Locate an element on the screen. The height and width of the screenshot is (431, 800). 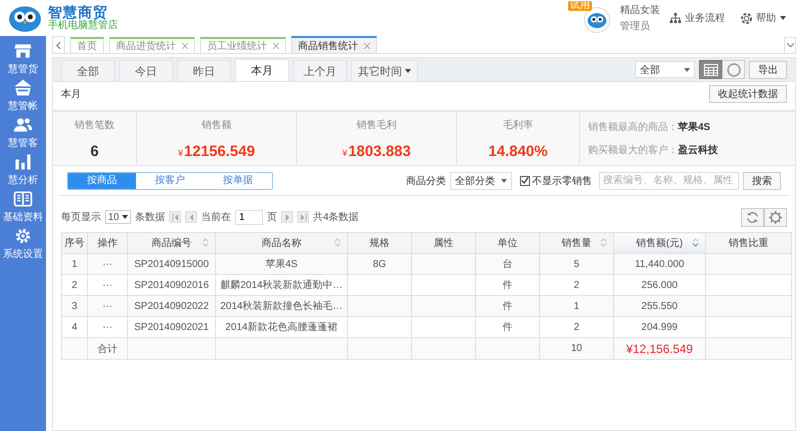
stat-label: 销售笔数 is located at coordinates (94, 125).